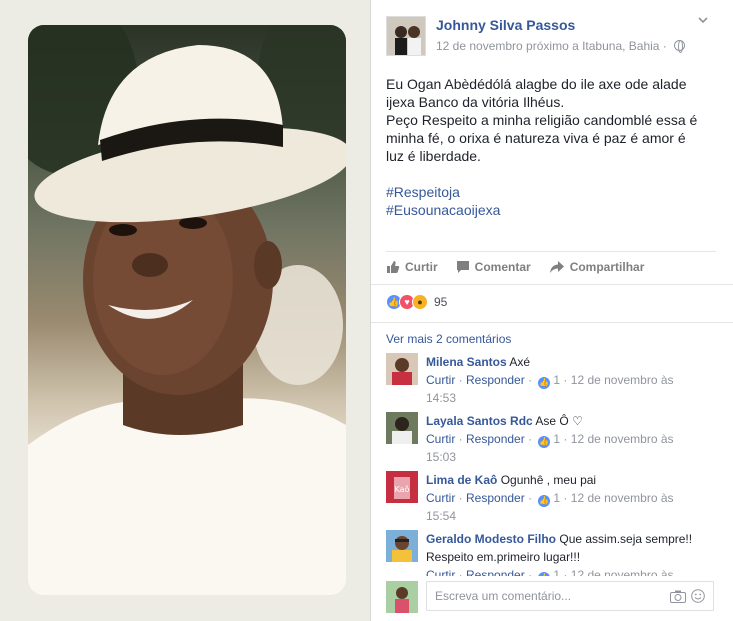 The height and width of the screenshot is (621, 733). I want to click on author-name: Johnny Silva Passos, so click(505, 25).